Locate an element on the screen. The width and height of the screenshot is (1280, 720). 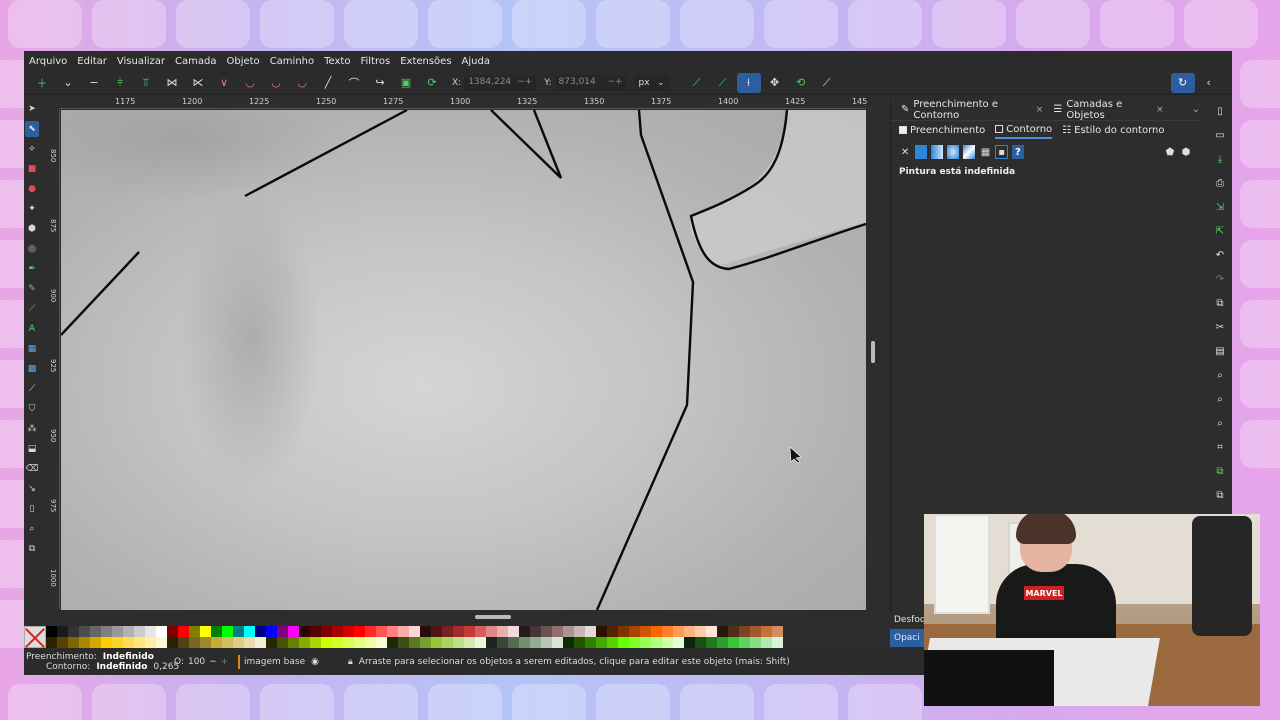
smooth-node-icon: ◡ is located at coordinates (250, 83).